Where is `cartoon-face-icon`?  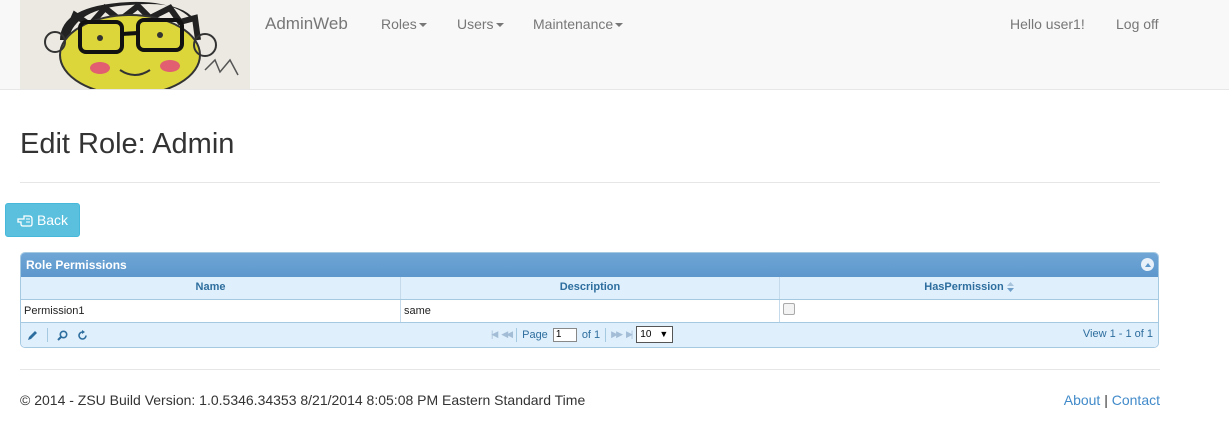
cartoon-face-icon is located at coordinates (135, 44).